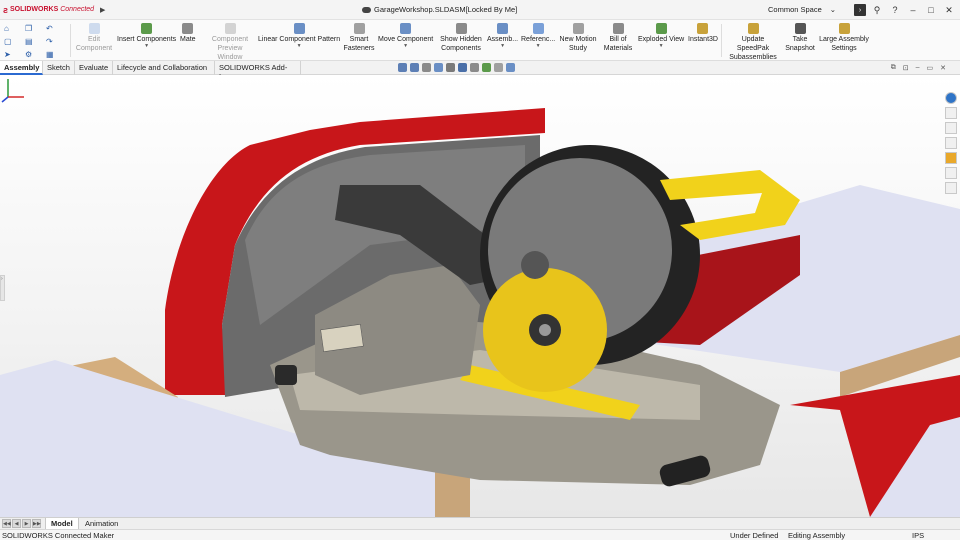 The width and height of the screenshot is (960, 540). I want to click on design-library-icon, so click(951, 113).